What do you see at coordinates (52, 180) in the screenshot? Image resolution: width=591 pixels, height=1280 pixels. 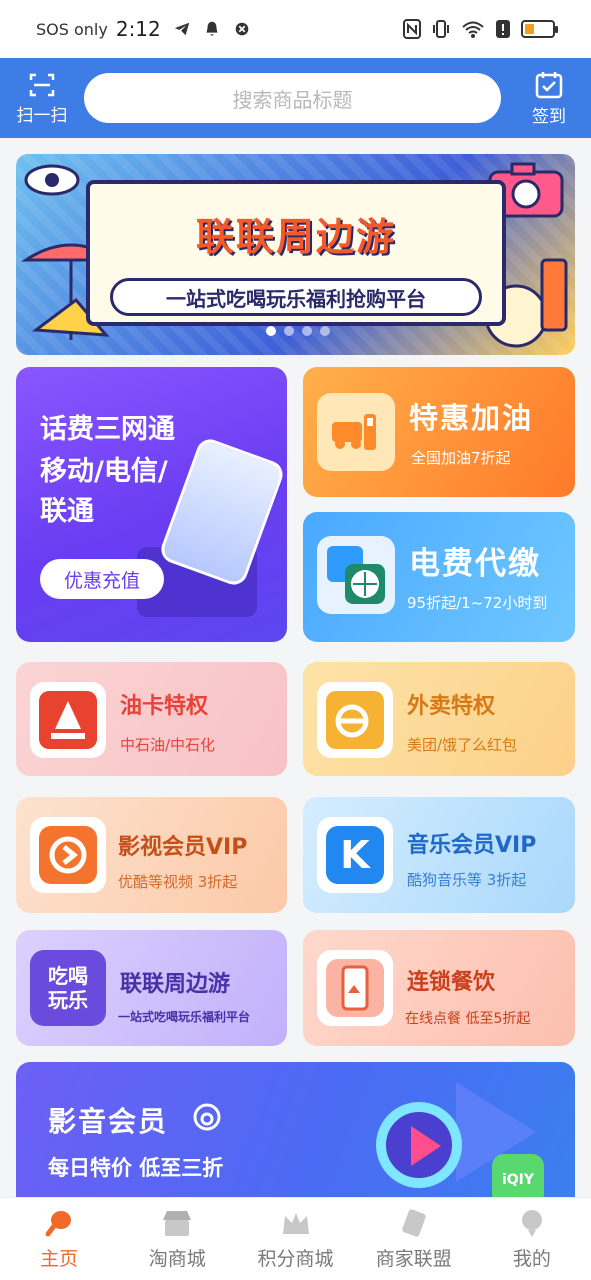 I see `eye-icon` at bounding box center [52, 180].